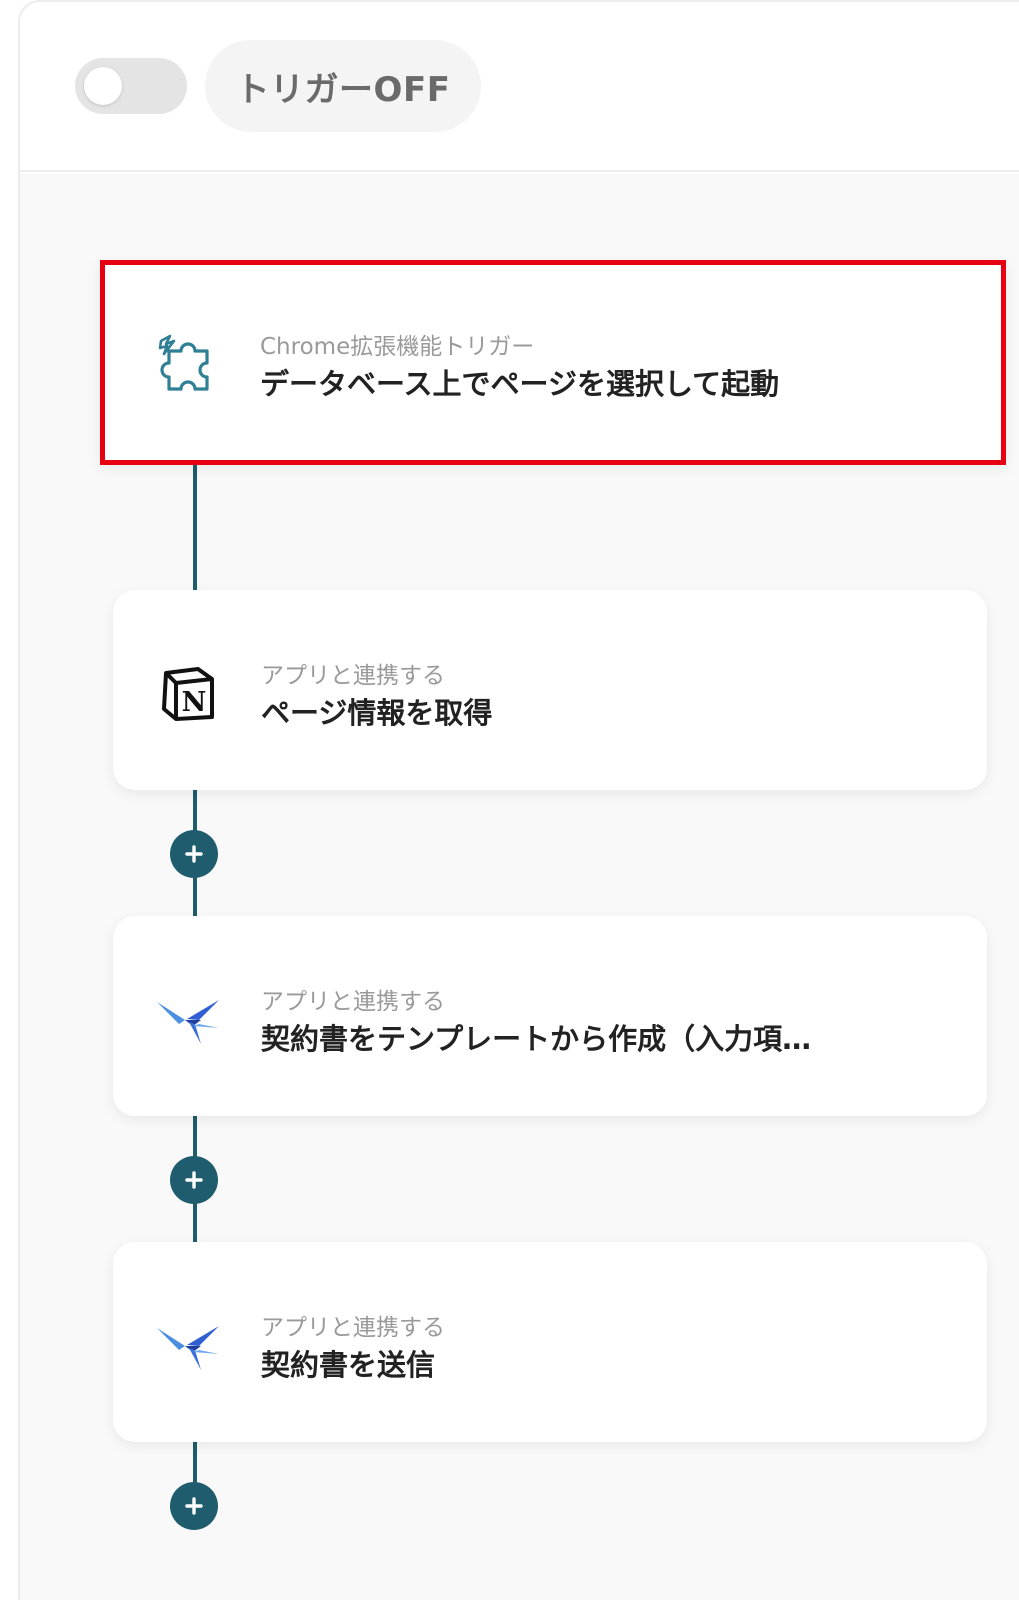 The width and height of the screenshot is (1019, 1600). I want to click on toggle-knob, so click(103, 86).